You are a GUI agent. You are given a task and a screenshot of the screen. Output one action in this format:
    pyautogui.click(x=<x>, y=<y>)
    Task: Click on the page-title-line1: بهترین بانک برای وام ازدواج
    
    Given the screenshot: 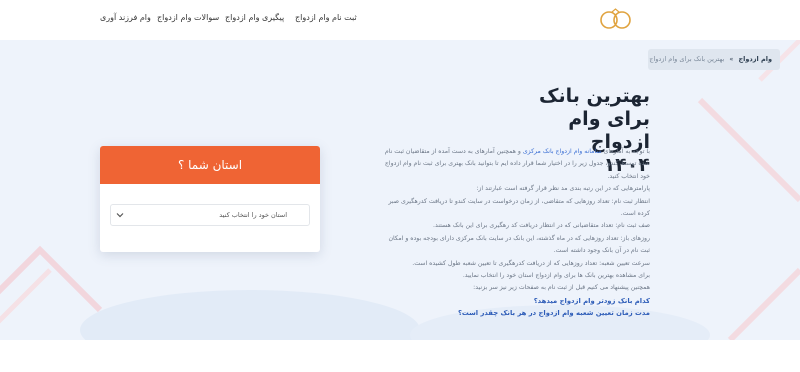 What is the action you would take?
    pyautogui.click(x=594, y=119)
    